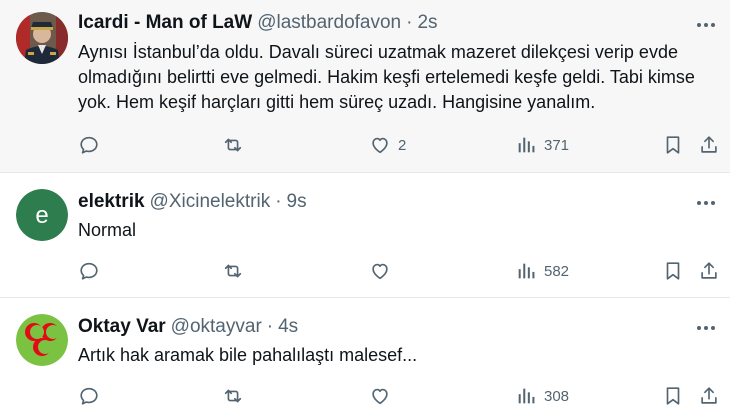 The width and height of the screenshot is (730, 420). What do you see at coordinates (288, 327) in the screenshot?
I see `timestamp: 4s` at bounding box center [288, 327].